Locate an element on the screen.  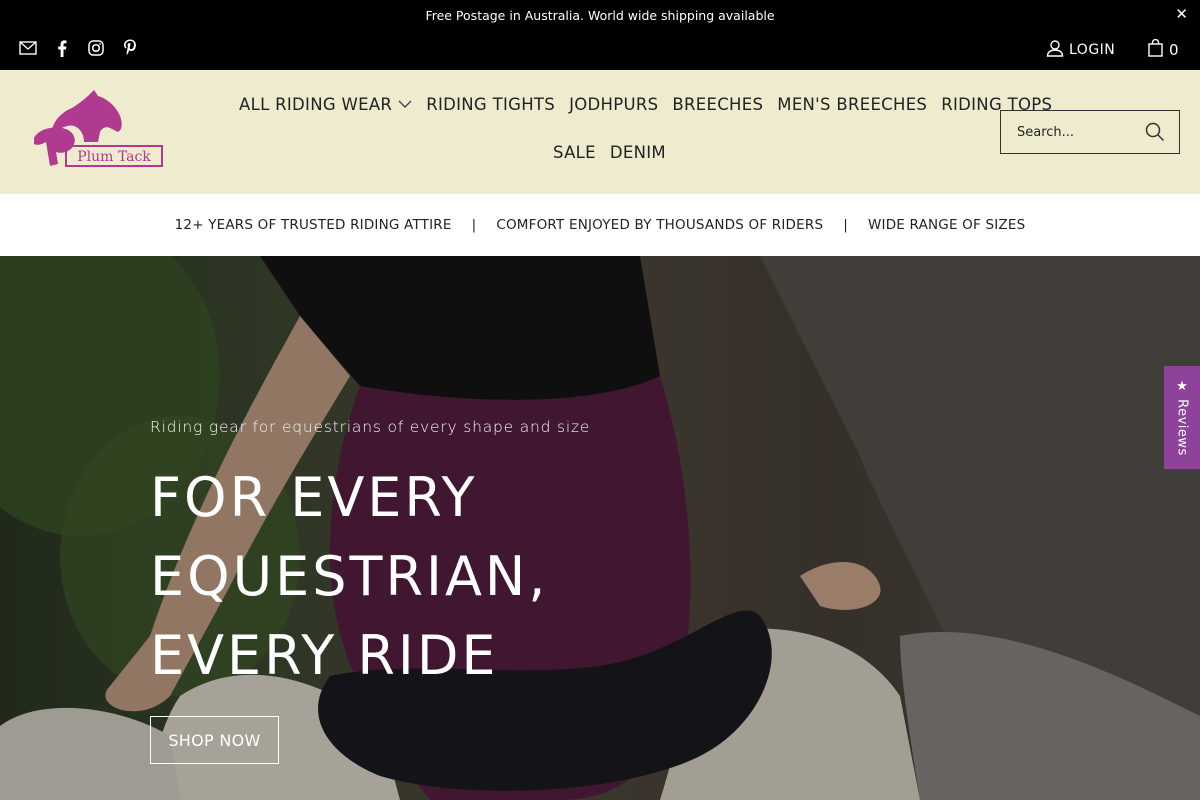
cart-count: 0 is located at coordinates (1174, 50).